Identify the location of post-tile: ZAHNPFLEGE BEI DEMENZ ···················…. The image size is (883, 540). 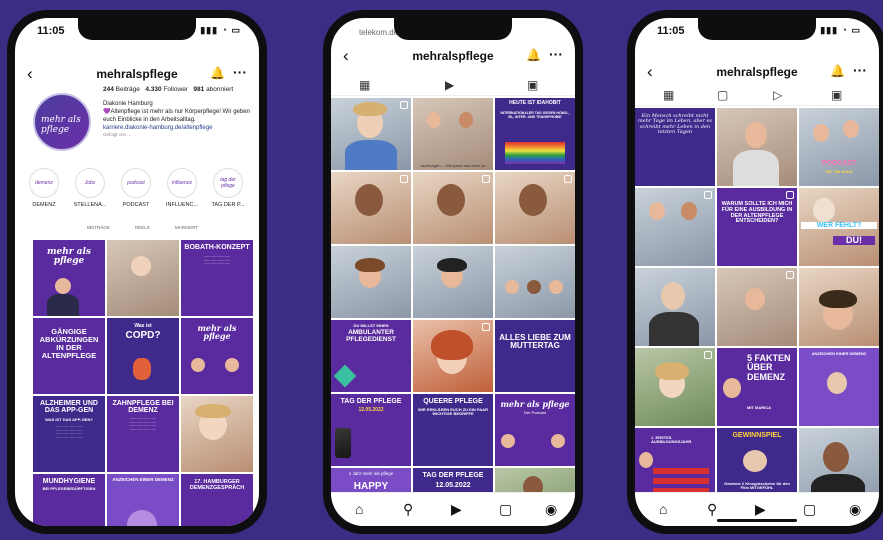
(143, 434).